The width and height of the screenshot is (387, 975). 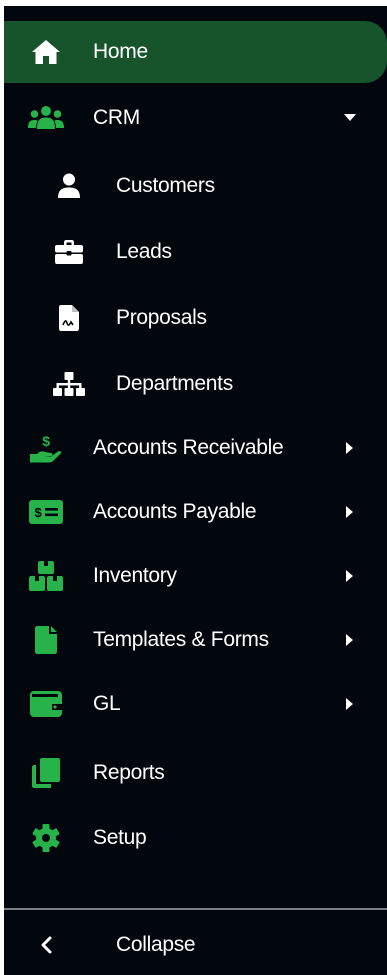 I want to click on sidebar-item-customers: Customers, so click(x=195, y=186).